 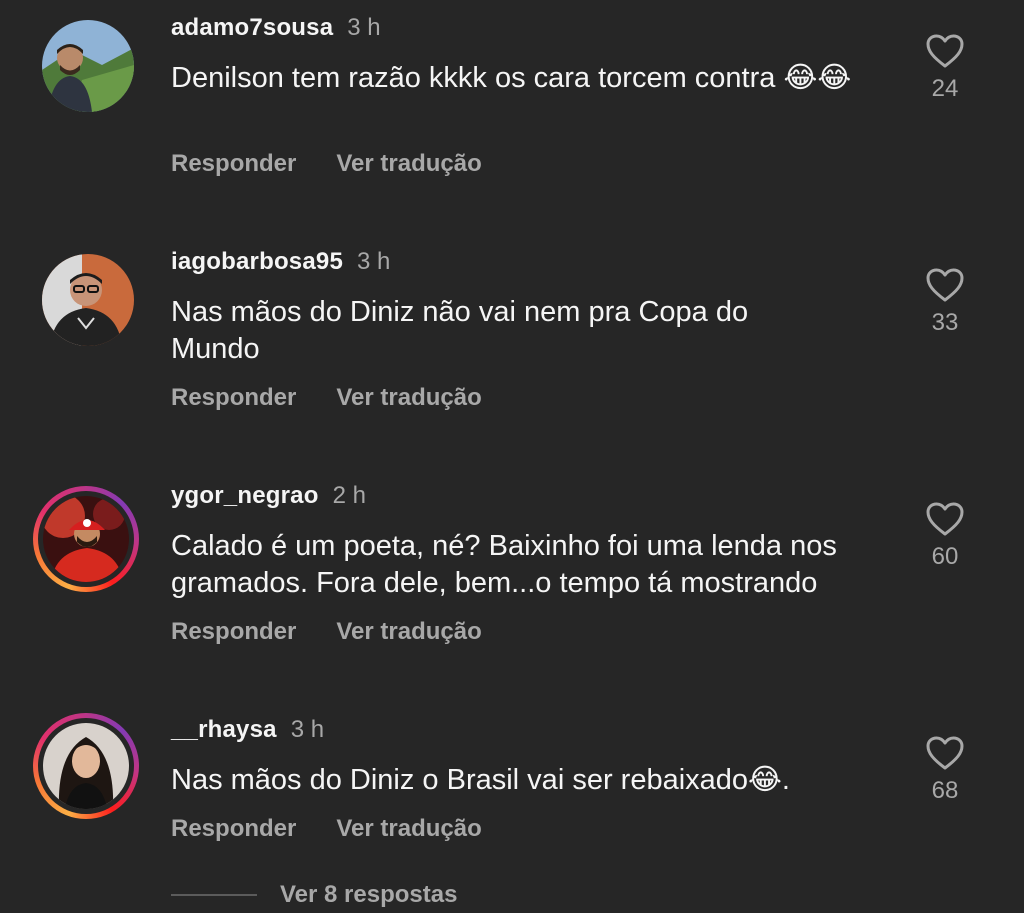 I want to click on comment-header: adamo7sousa 3 h, so click(x=276, y=28).